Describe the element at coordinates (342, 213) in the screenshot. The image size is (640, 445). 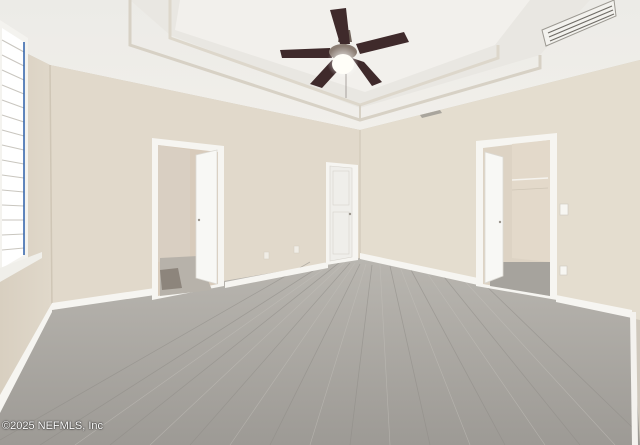
I see `closet-door` at that location.